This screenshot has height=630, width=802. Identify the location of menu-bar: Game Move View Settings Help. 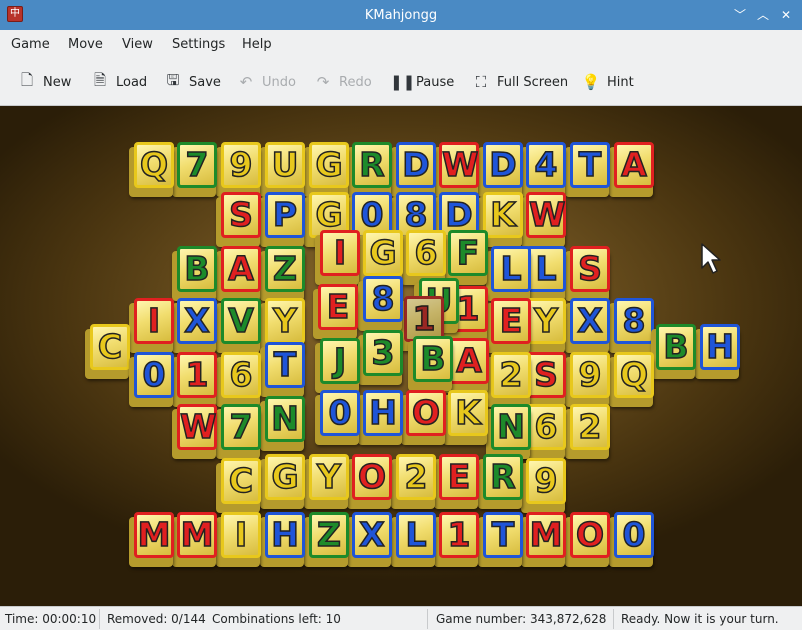
(401, 44).